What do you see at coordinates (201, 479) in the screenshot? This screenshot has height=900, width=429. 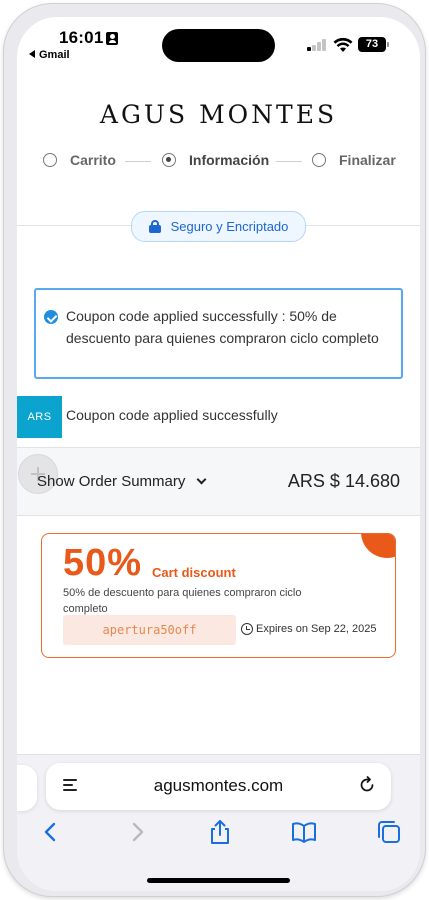 I see `chevron-down-icon` at bounding box center [201, 479].